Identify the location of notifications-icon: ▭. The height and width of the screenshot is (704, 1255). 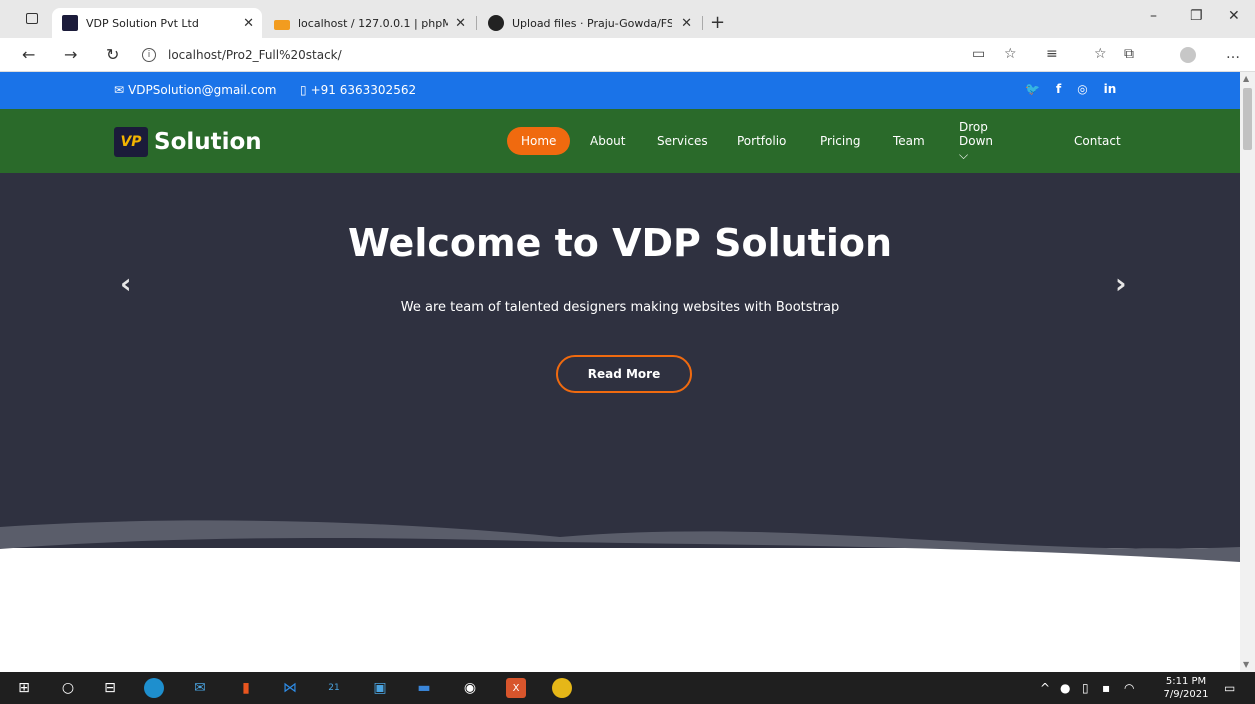
(1229, 688).